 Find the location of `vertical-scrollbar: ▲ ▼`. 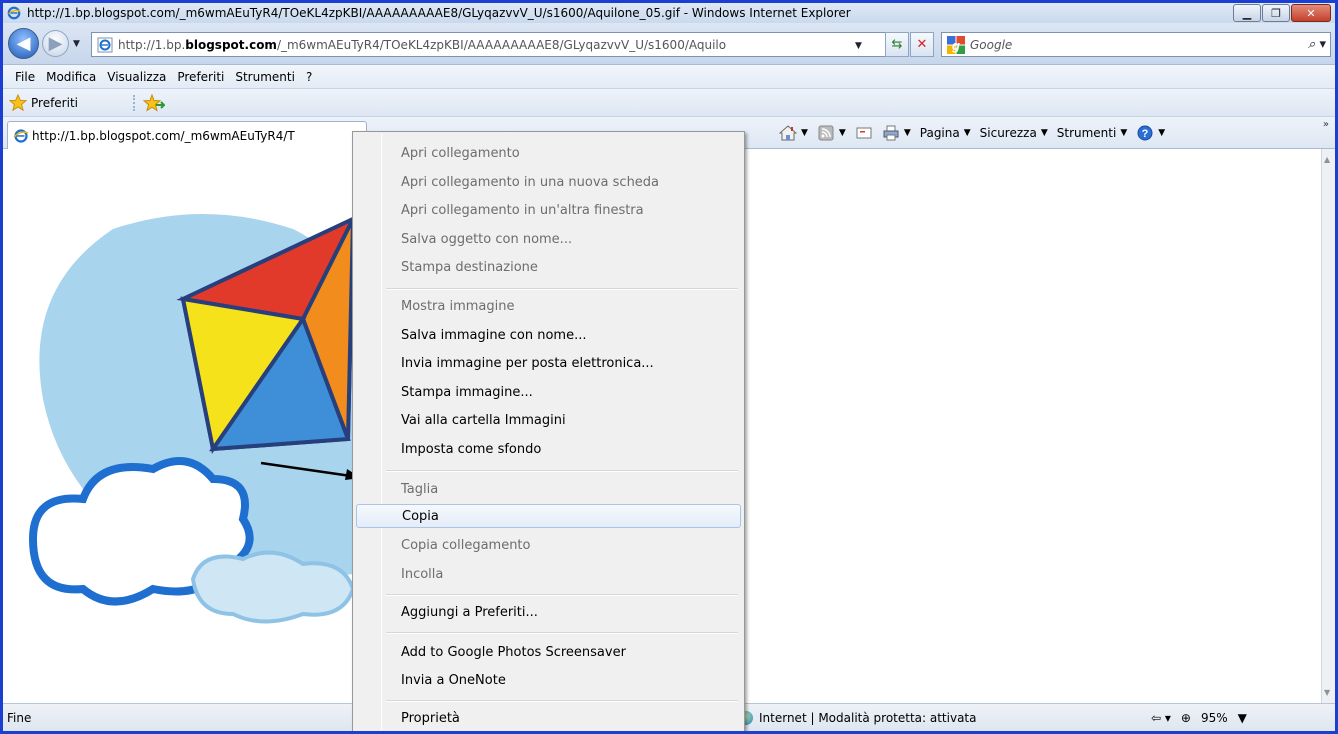

vertical-scrollbar: ▲ ▼ is located at coordinates (1328, 426).